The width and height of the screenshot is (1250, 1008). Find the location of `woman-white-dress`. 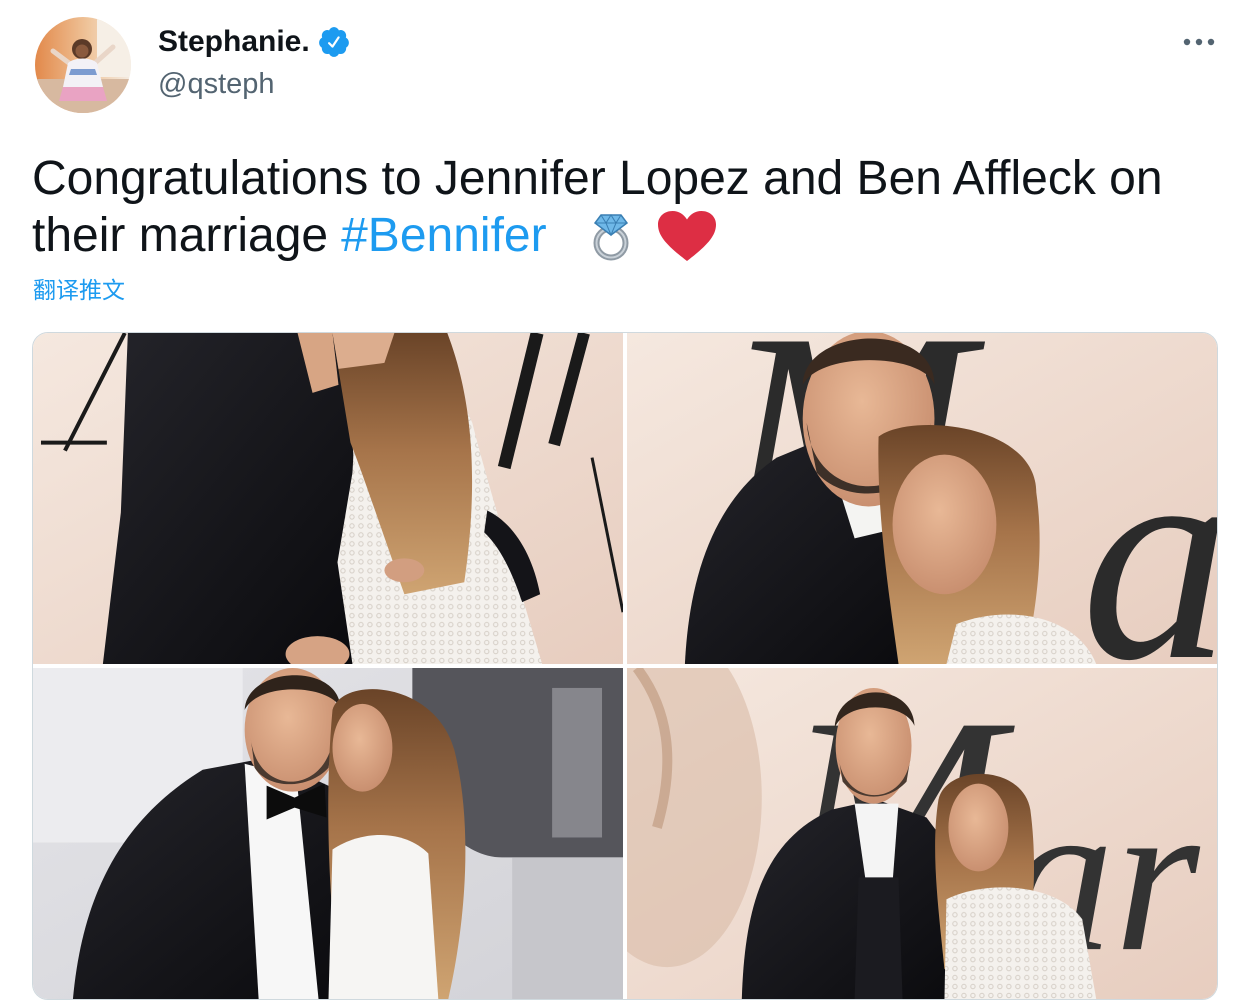

woman-white-dress is located at coordinates (383, 916).